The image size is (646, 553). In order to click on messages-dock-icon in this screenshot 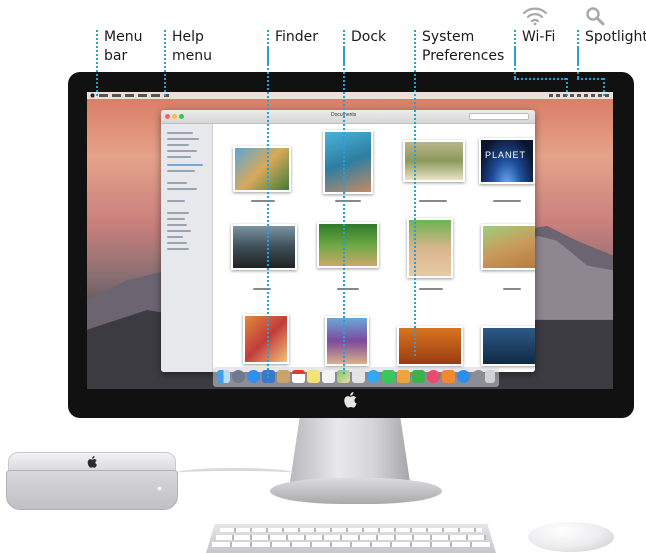, I will do `click(373, 376)`.